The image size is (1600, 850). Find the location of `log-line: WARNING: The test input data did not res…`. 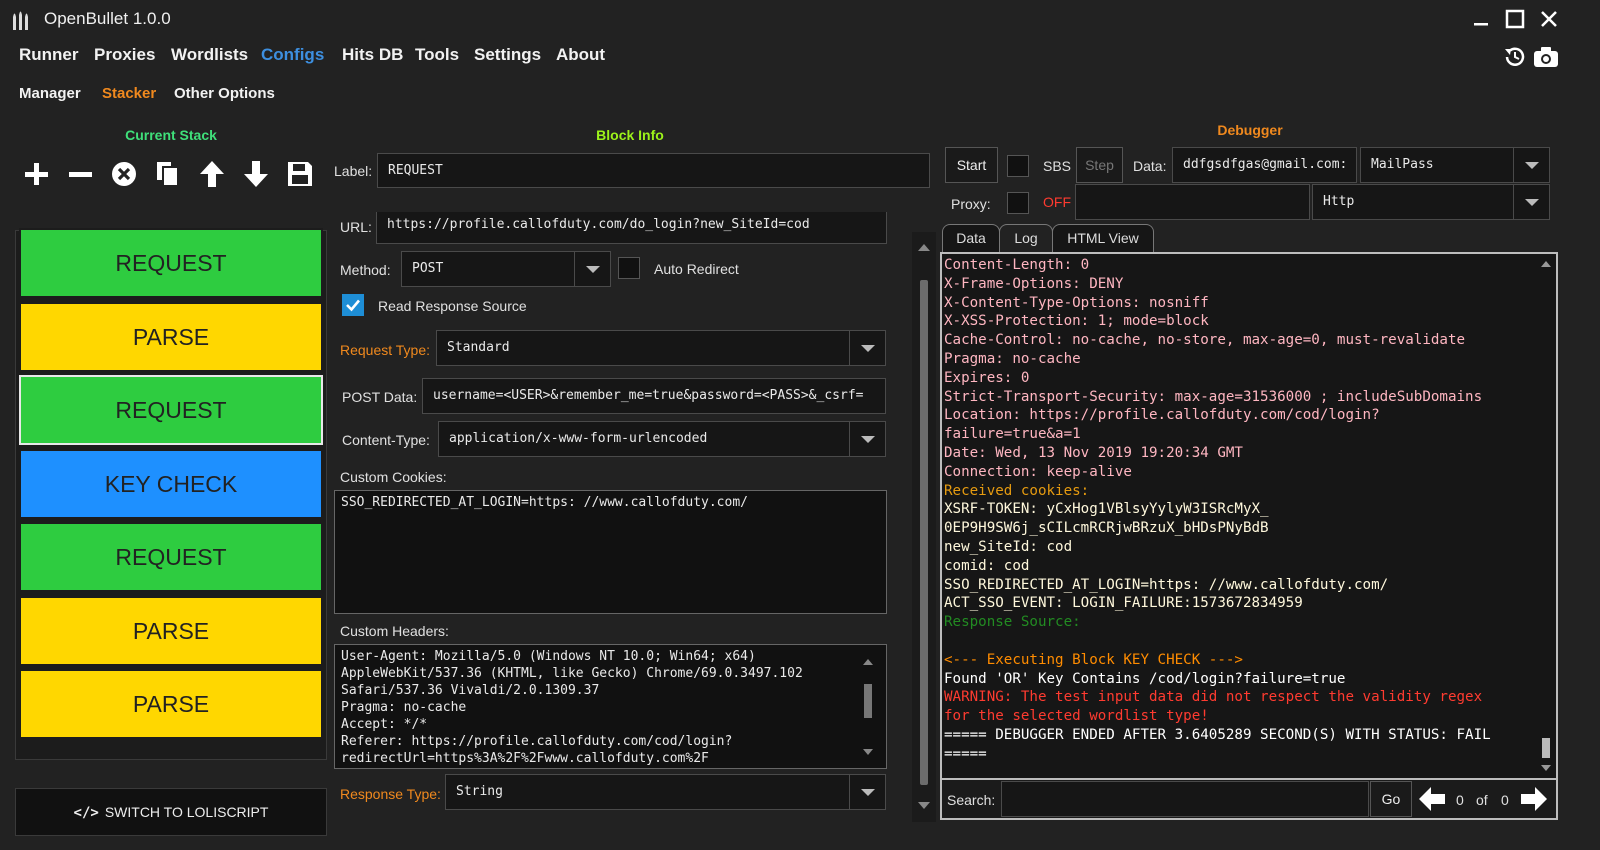

log-line: WARNING: The test input data did not res… is located at coordinates (1213, 697).